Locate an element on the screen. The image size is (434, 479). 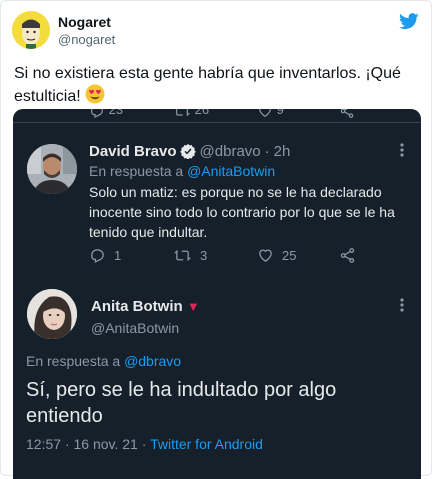
reply-count: 23 is located at coordinates (116, 113).